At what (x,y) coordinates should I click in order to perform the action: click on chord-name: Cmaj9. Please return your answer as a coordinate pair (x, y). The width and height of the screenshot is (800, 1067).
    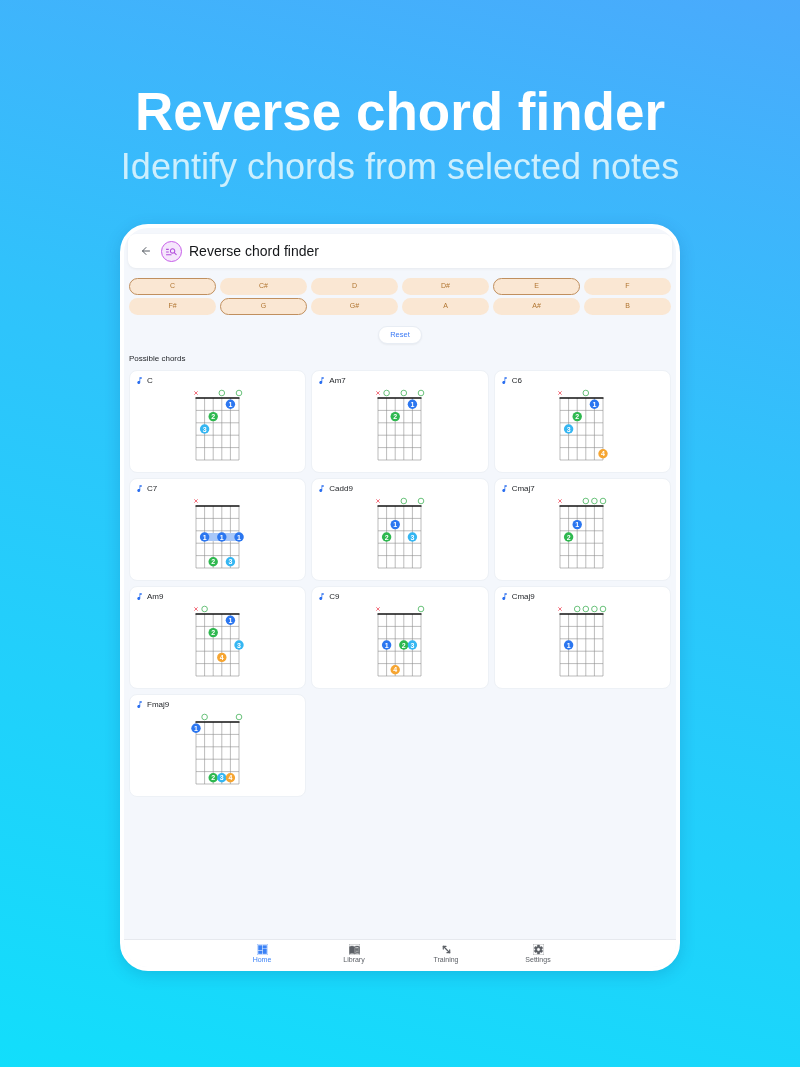
    Looking at the image, I should click on (523, 596).